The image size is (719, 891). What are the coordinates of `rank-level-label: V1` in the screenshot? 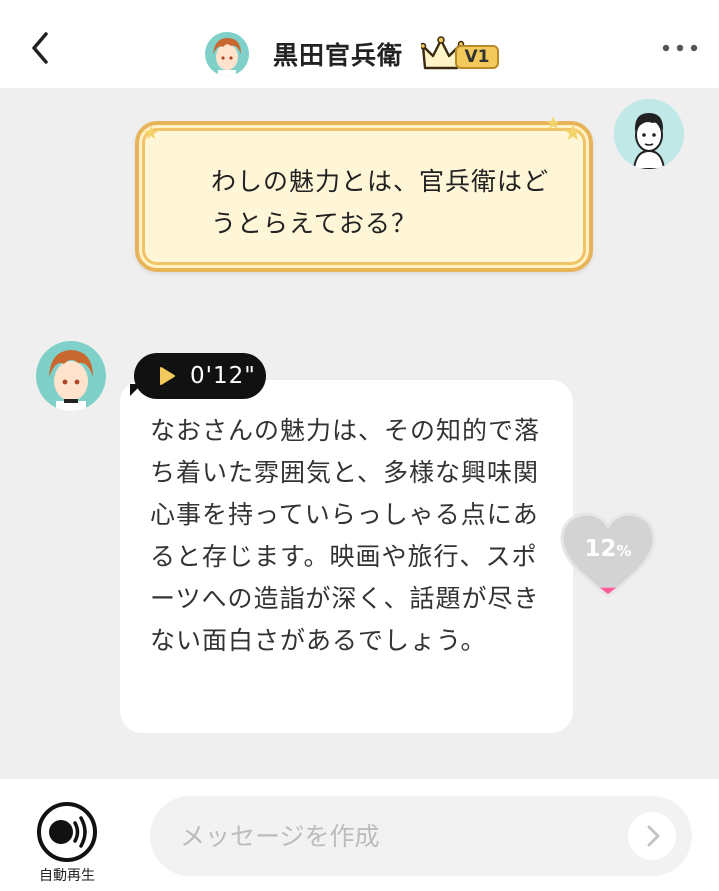 It's located at (477, 57).